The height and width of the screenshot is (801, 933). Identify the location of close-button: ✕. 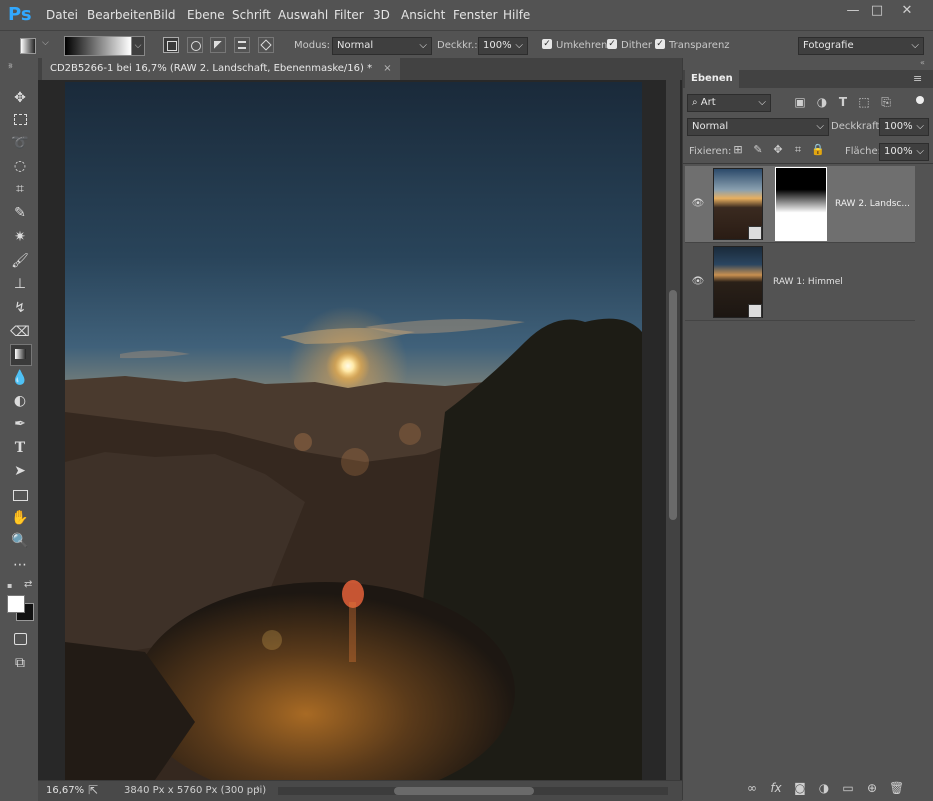
(907, 11).